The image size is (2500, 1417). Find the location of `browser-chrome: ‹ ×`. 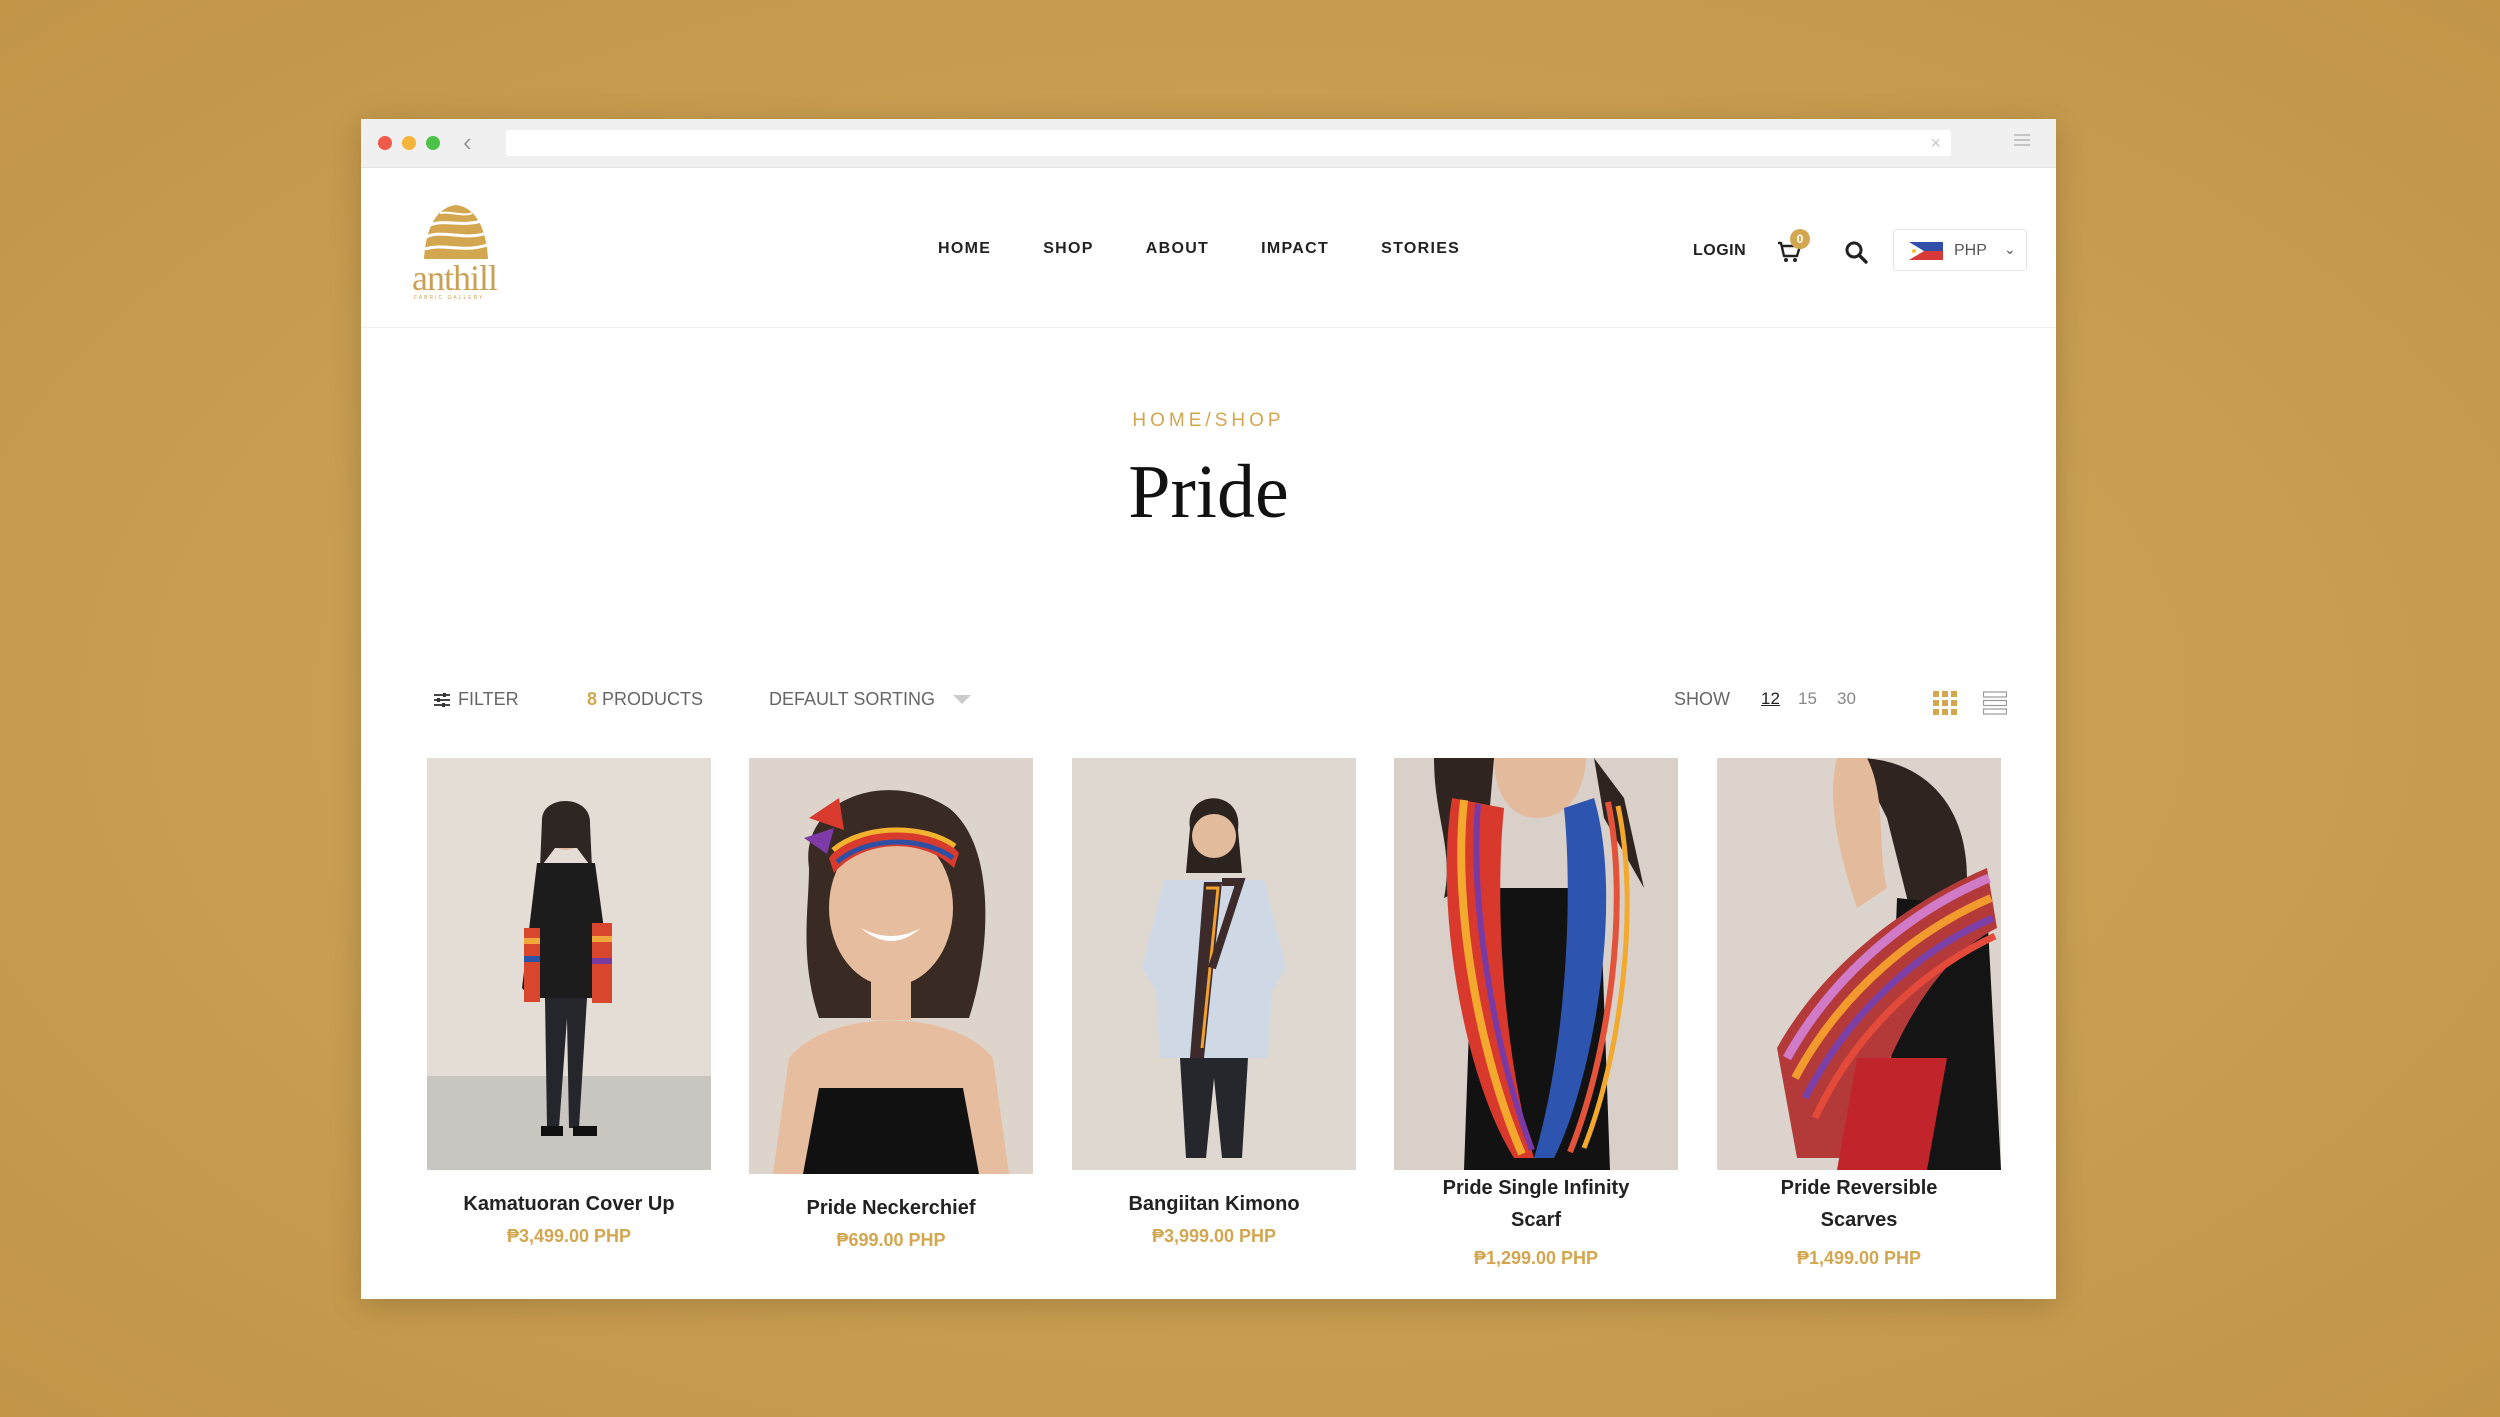

browser-chrome: ‹ × is located at coordinates (1208, 143).